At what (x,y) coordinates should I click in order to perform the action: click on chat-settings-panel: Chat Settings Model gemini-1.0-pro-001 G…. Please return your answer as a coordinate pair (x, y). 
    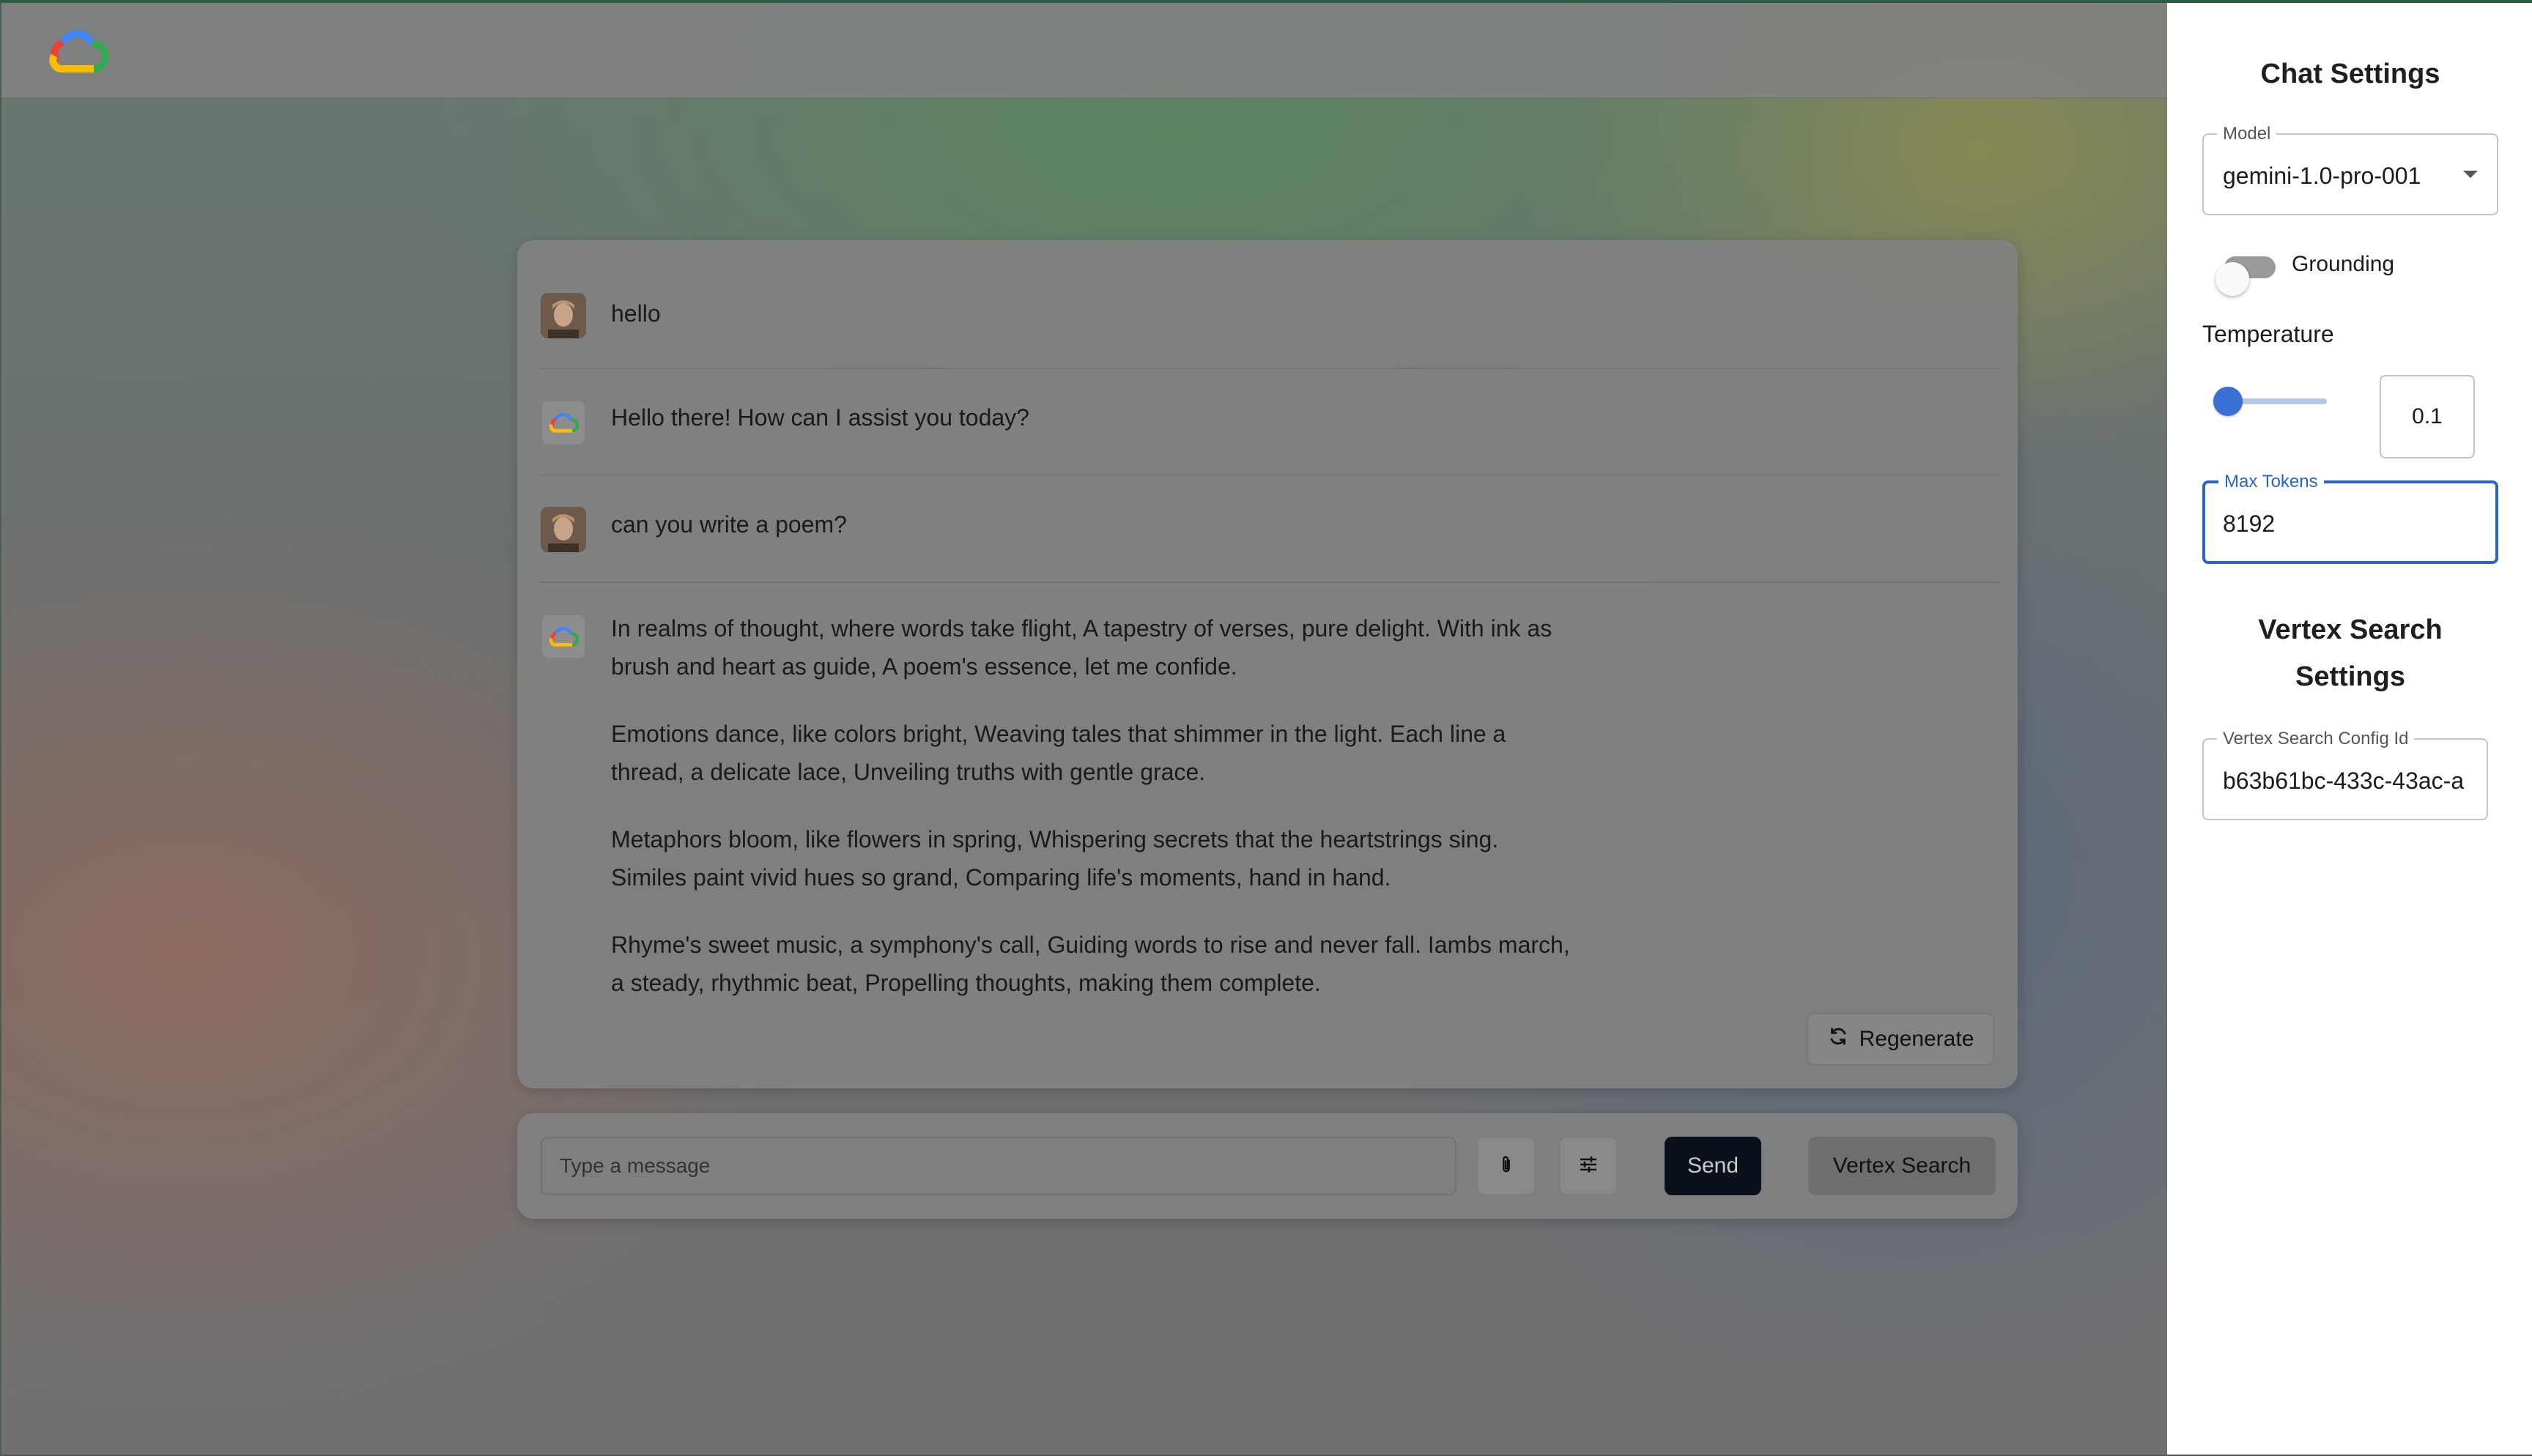
    Looking at the image, I should click on (2349, 729).